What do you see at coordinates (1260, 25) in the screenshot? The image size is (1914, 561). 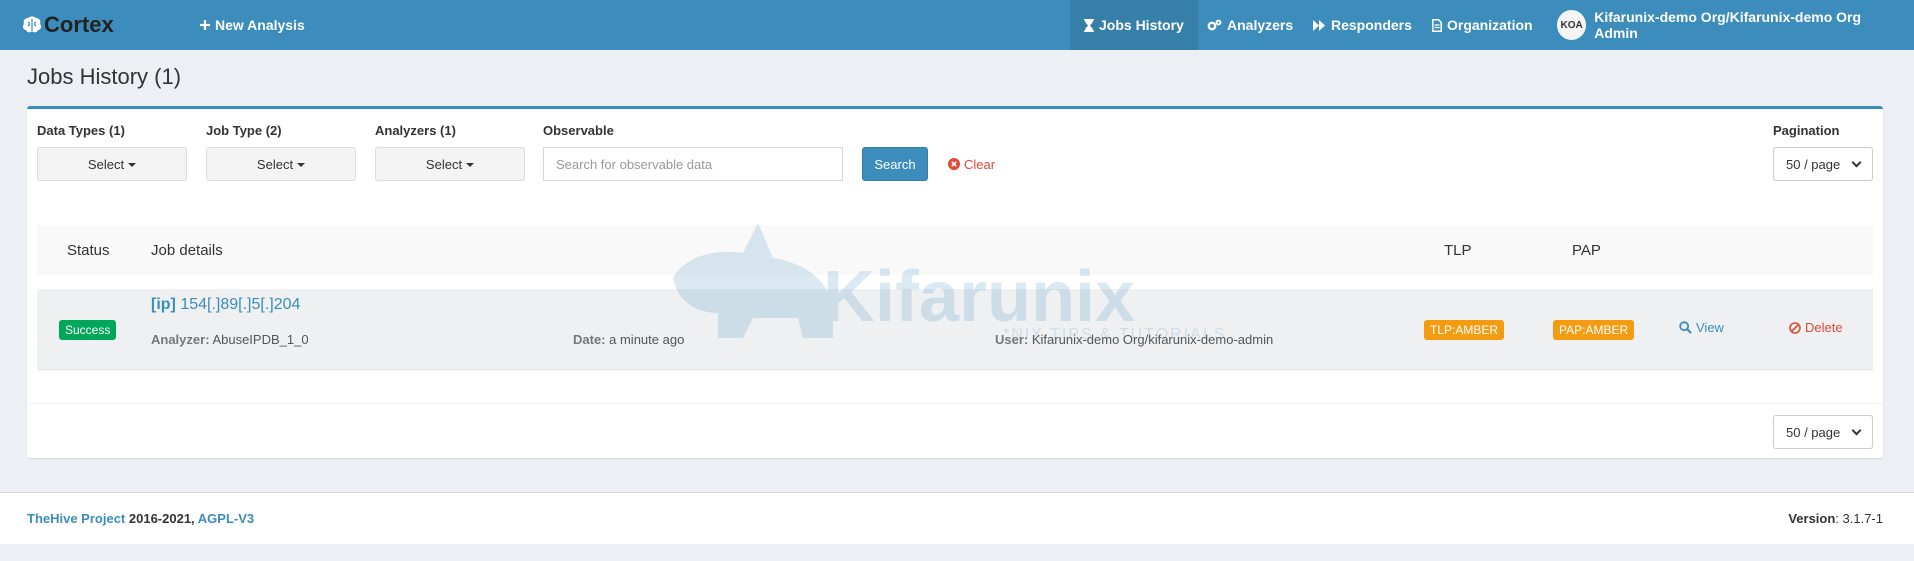 I see `nav-analyzers-label: Analyzers` at bounding box center [1260, 25].